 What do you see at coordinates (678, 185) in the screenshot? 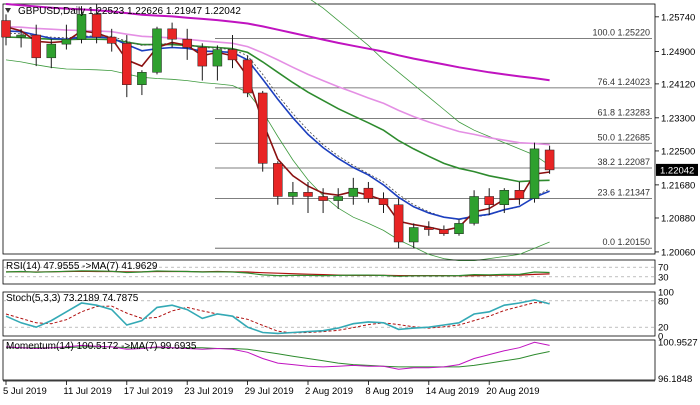
I see `y-tick-label: 1.21680` at bounding box center [678, 185].